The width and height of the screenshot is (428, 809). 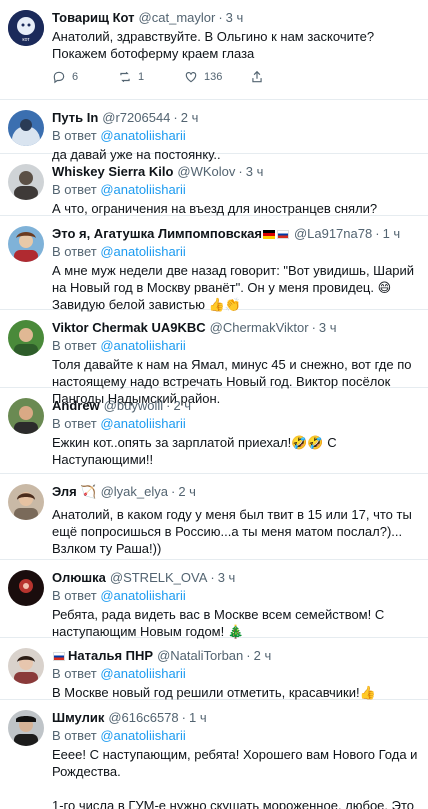 What do you see at coordinates (213, 77) in the screenshot?
I see `like-count: 136` at bounding box center [213, 77].